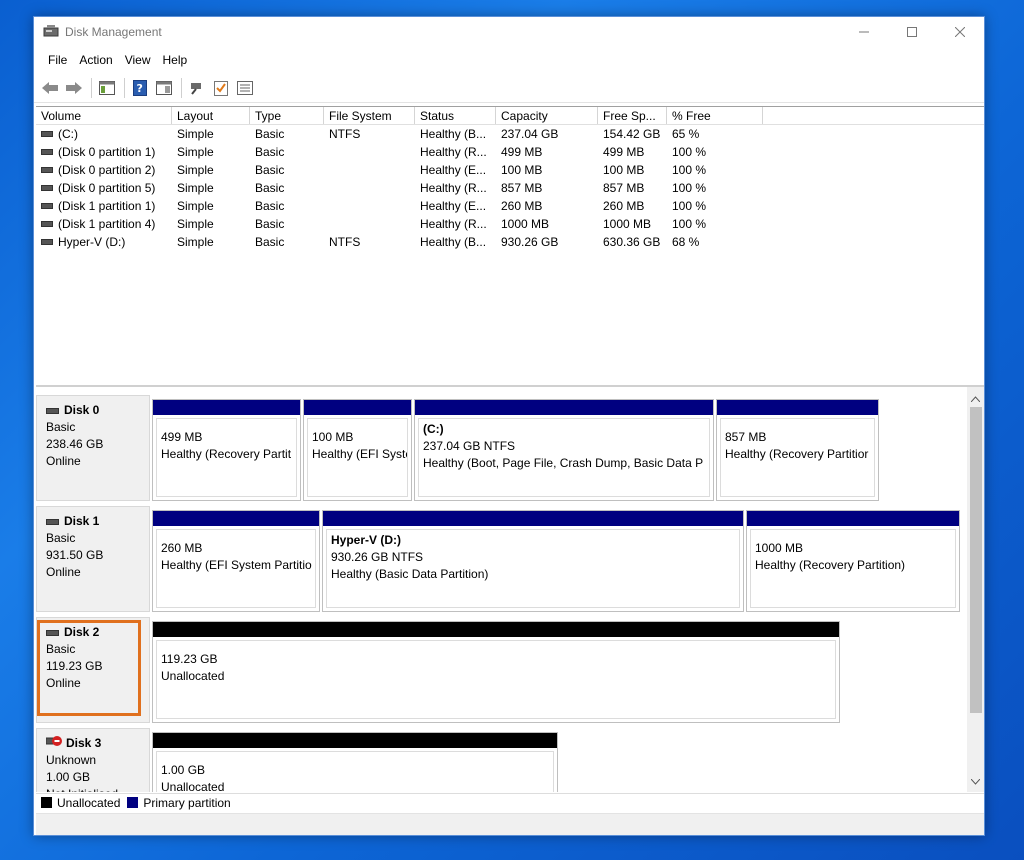 This screenshot has height=860, width=1024. What do you see at coordinates (221, 88) in the screenshot?
I see `check-icon` at bounding box center [221, 88].